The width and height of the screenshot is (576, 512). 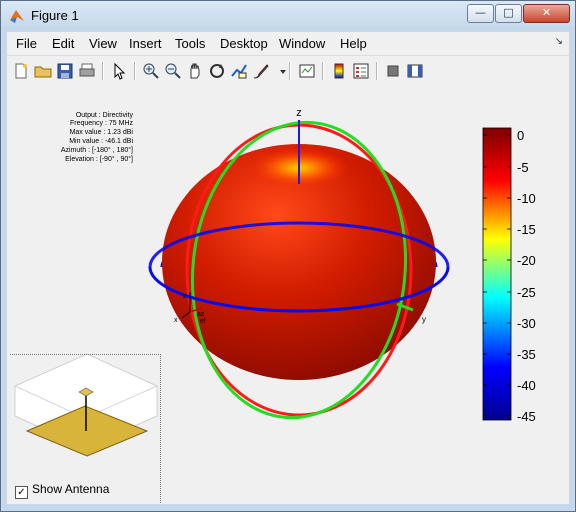 What do you see at coordinates (99, 159) in the screenshot?
I see `info-elevation: Elevation : [-90° , 90°]` at bounding box center [99, 159].